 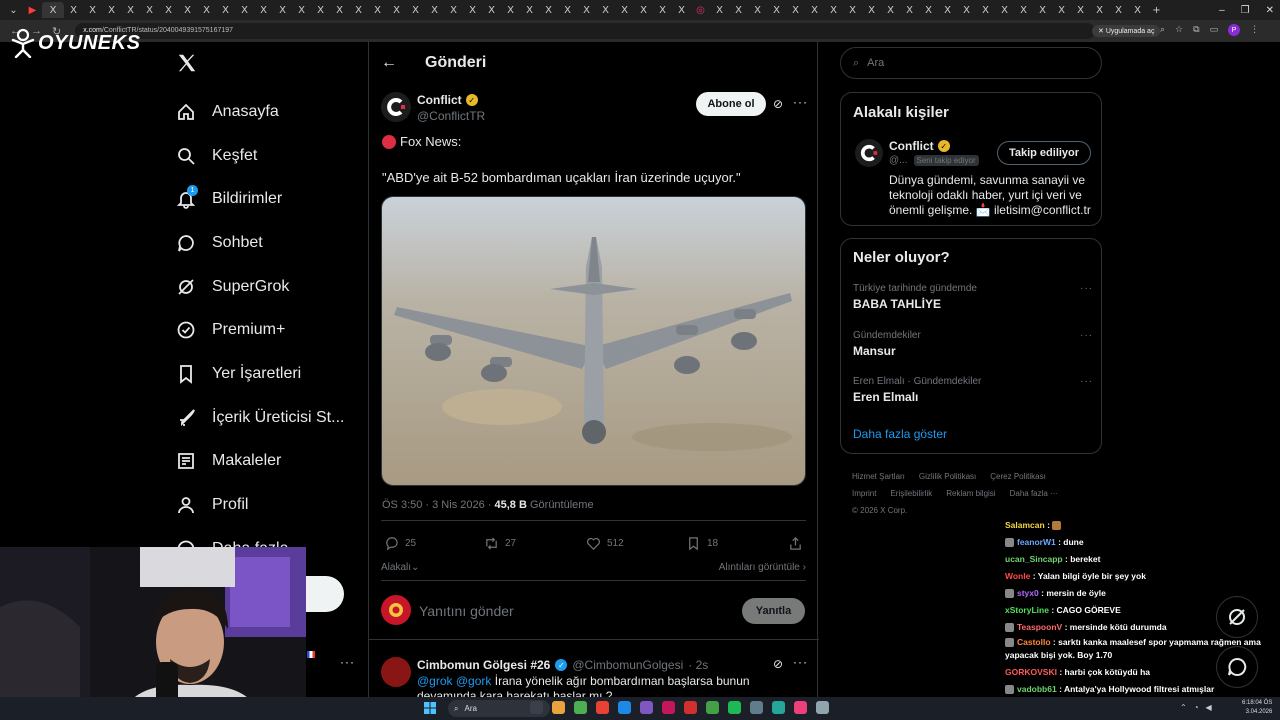 I want to click on like-action: 512, so click(x=605, y=543).